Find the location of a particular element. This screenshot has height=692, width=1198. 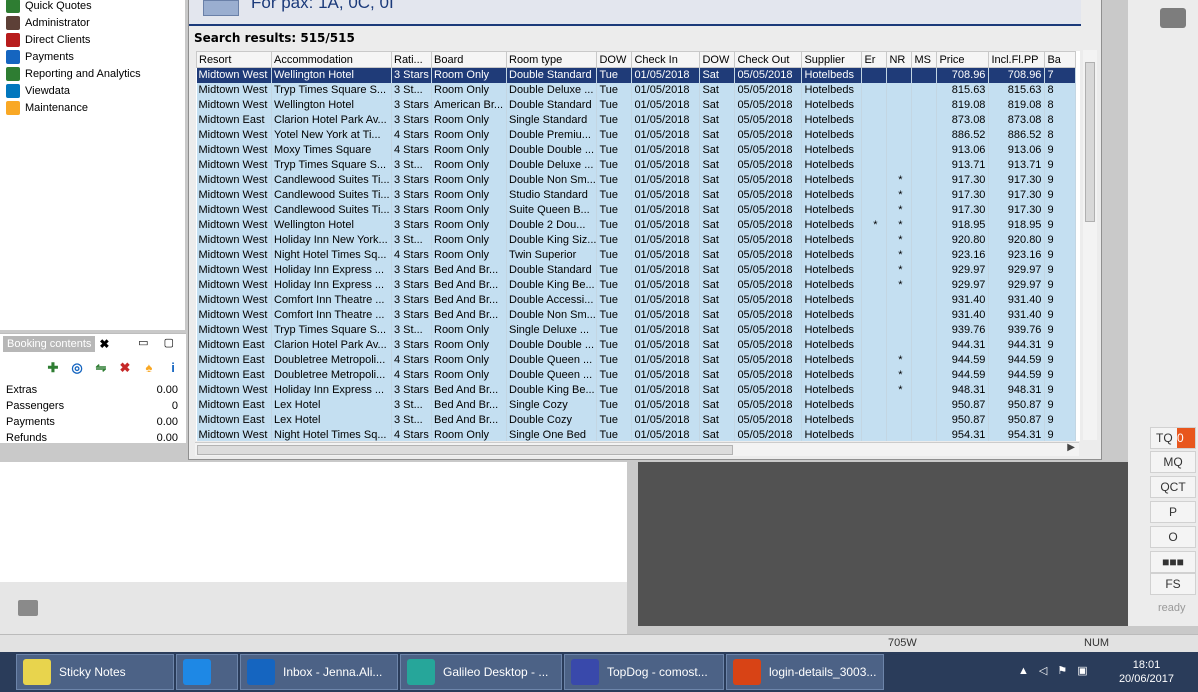

nav-item-2: Direct Clients is located at coordinates (48, 40).